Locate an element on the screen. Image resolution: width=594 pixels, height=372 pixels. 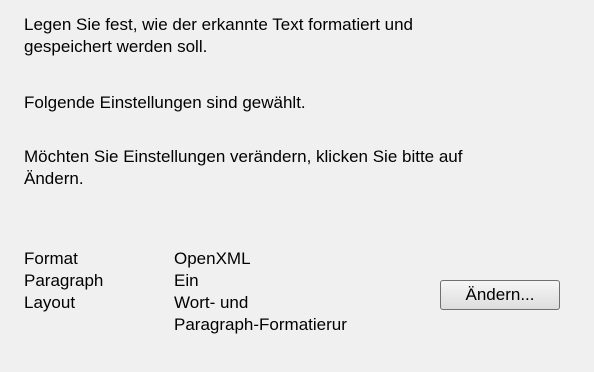
setting-row-format: Format OpenXML is located at coordinates (229, 259).